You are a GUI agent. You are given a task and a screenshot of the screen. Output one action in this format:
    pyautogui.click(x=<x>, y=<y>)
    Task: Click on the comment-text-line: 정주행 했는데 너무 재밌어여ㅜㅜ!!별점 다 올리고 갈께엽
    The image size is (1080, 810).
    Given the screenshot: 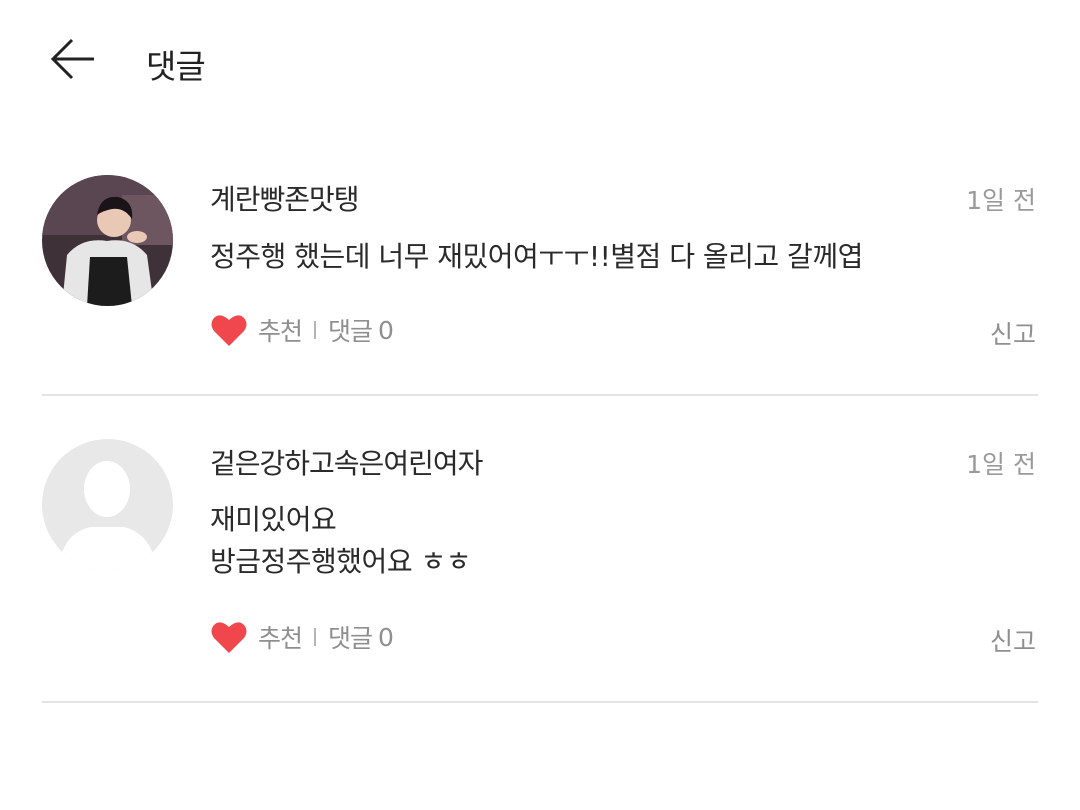 What is the action you would take?
    pyautogui.click(x=536, y=256)
    